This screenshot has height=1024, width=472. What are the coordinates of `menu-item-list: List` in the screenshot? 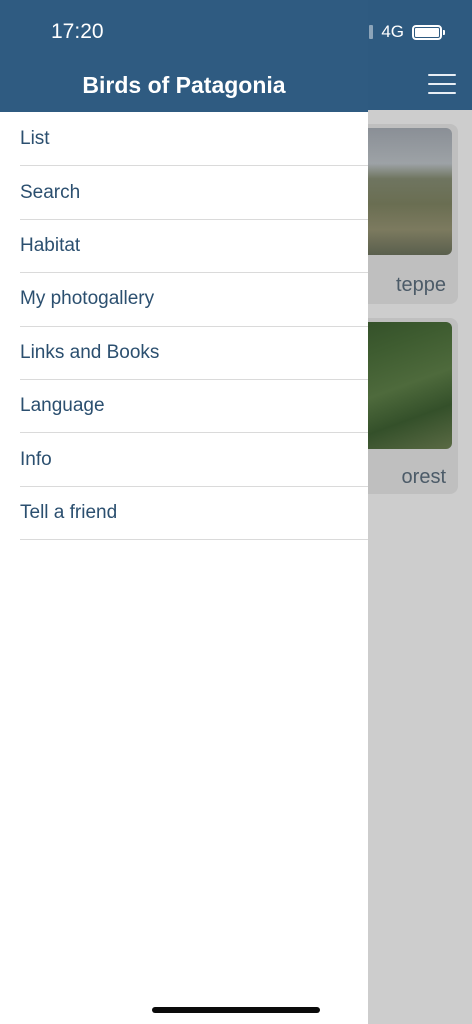 It's located at (194, 140).